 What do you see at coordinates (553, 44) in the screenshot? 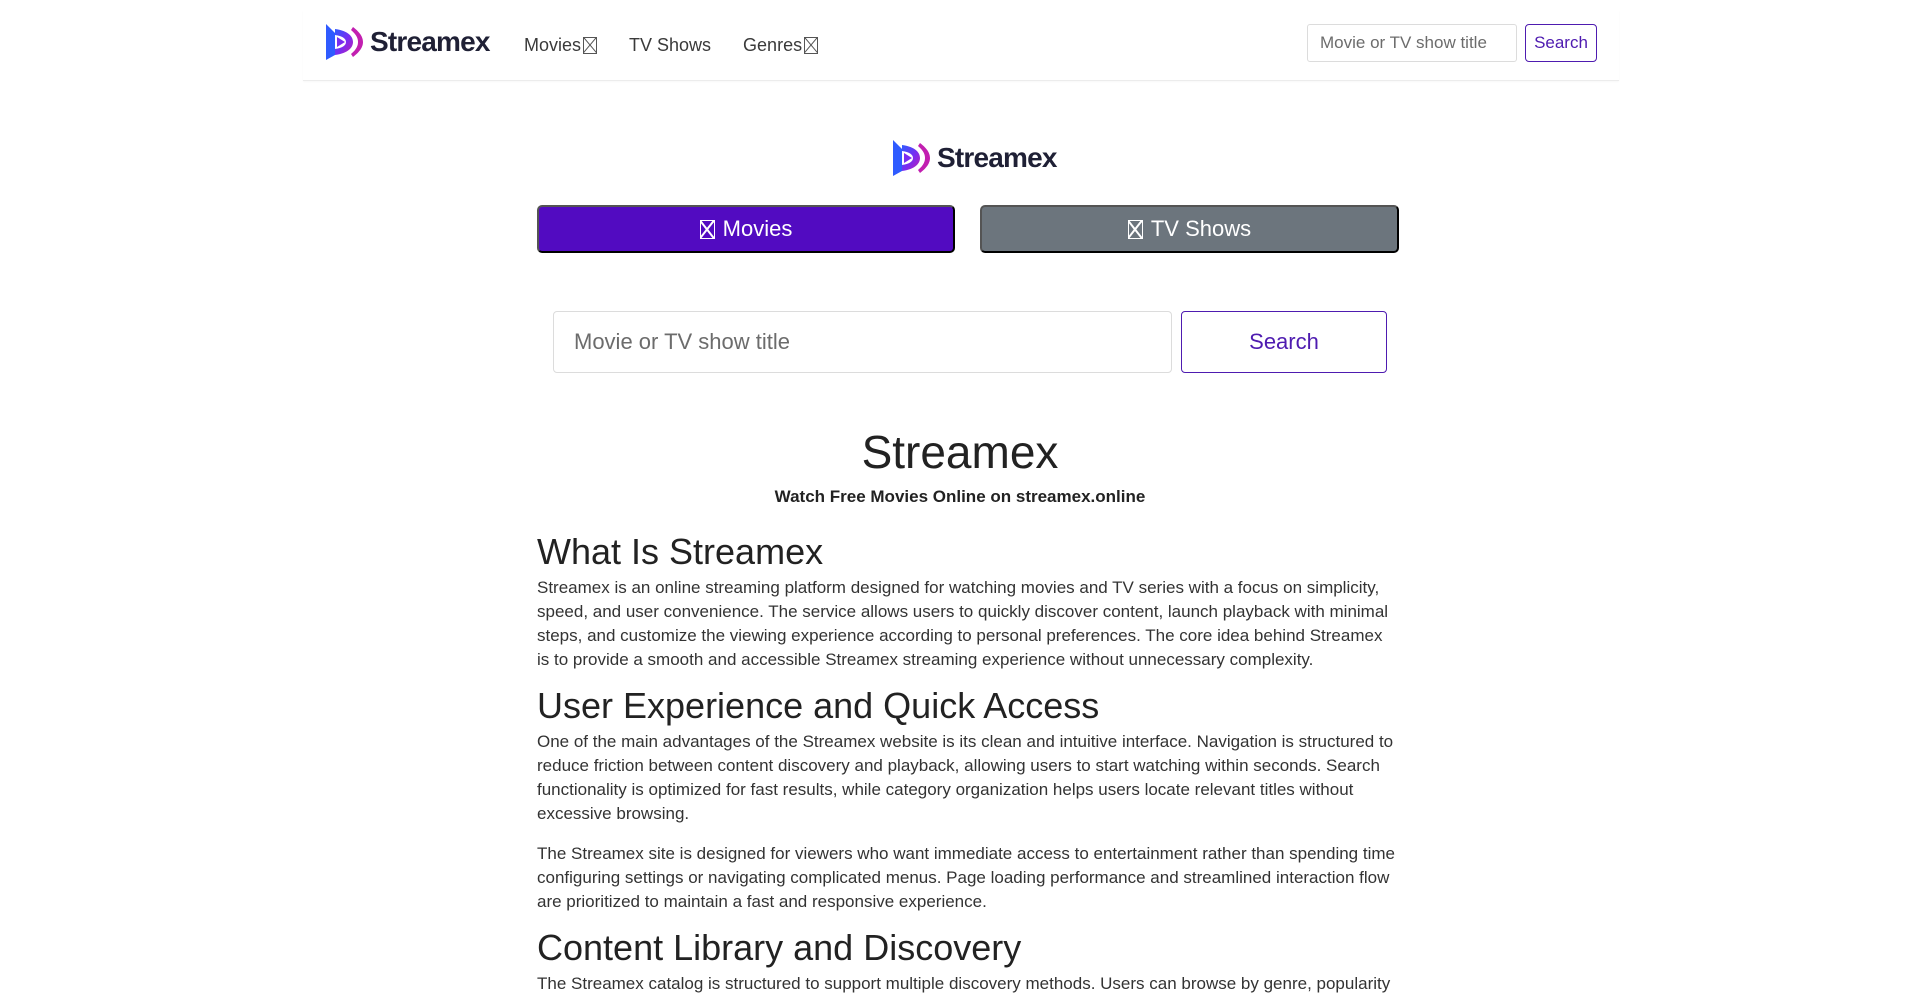
I see `nav-movies-label: Movies` at bounding box center [553, 44].